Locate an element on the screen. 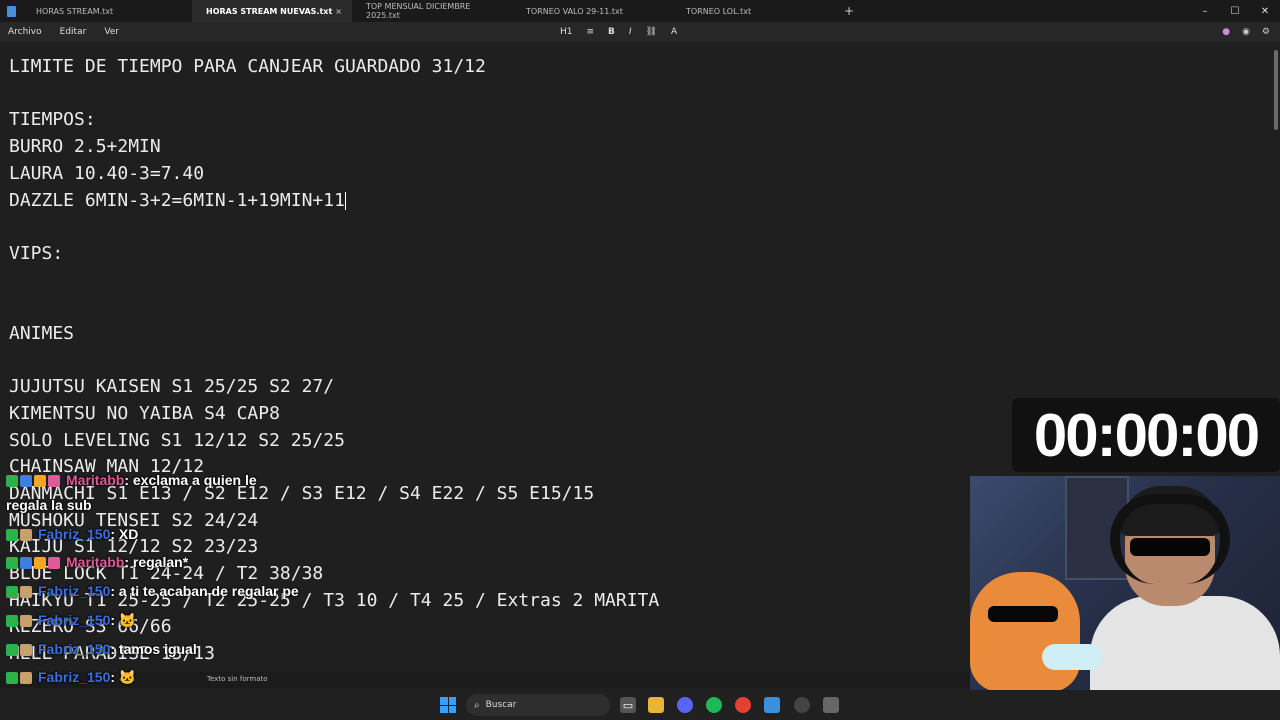 The width and height of the screenshot is (1280, 720). file-explorer-icon is located at coordinates (656, 705).